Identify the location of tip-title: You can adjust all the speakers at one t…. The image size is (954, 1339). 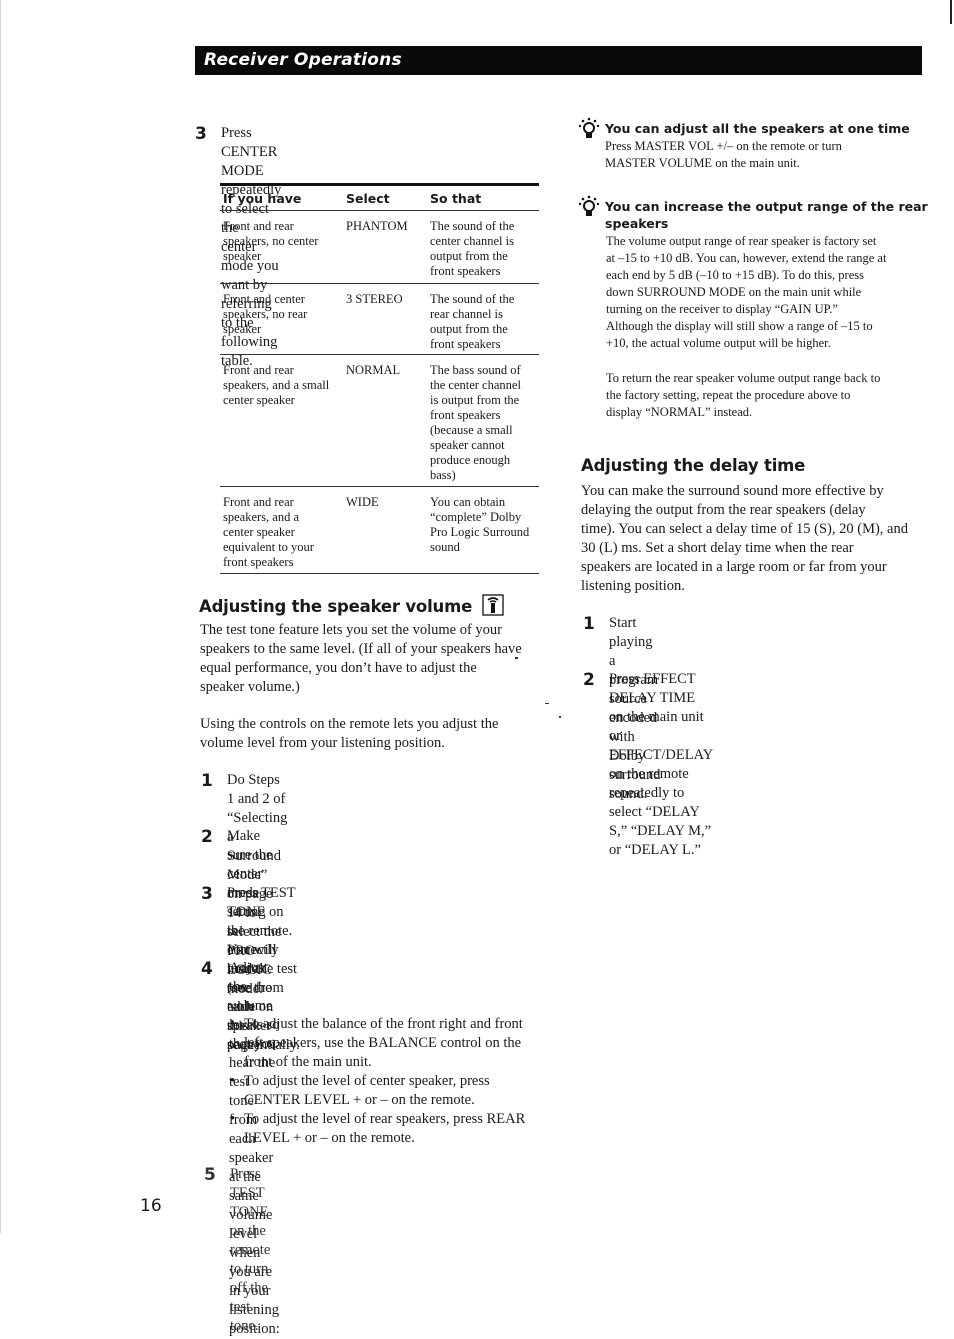
(757, 128).